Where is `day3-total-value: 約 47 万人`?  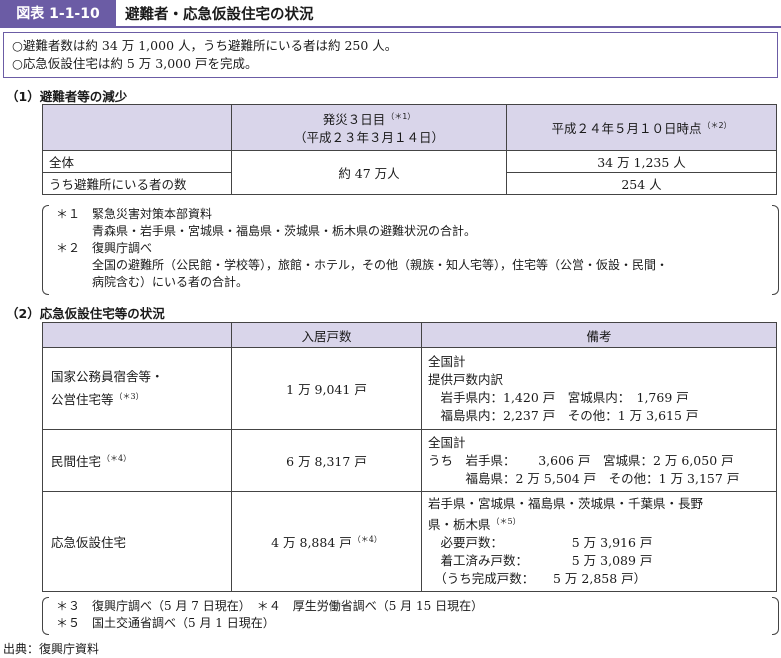 day3-total-value: 約 47 万人 is located at coordinates (369, 172).